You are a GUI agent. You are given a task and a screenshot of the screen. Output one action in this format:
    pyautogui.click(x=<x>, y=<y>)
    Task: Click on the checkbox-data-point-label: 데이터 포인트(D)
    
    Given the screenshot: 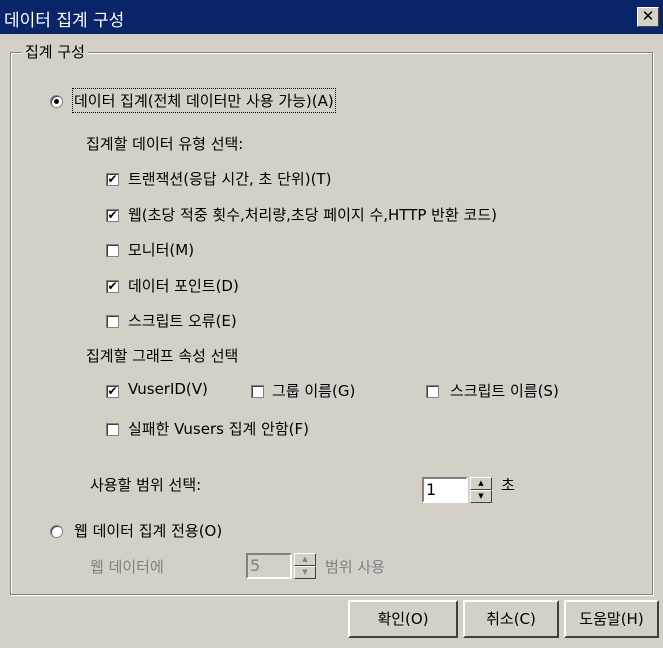 What is the action you would take?
    pyautogui.click(x=183, y=285)
    